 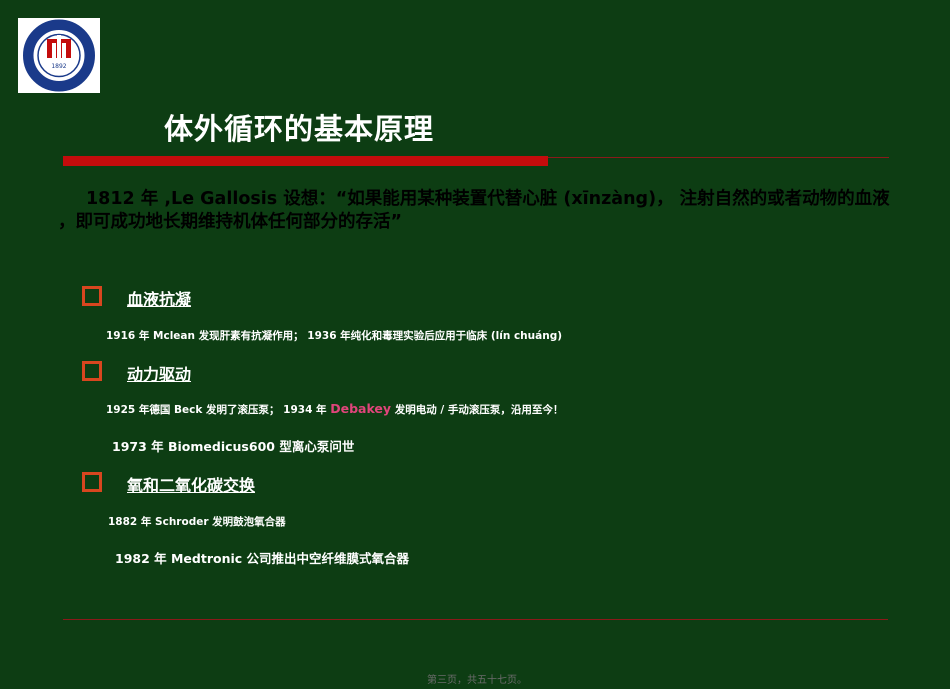 What do you see at coordinates (477, 410) in the screenshot?
I see `section-item-text: 发明电动 / 手动滚压泵，沿用至今！` at bounding box center [477, 410].